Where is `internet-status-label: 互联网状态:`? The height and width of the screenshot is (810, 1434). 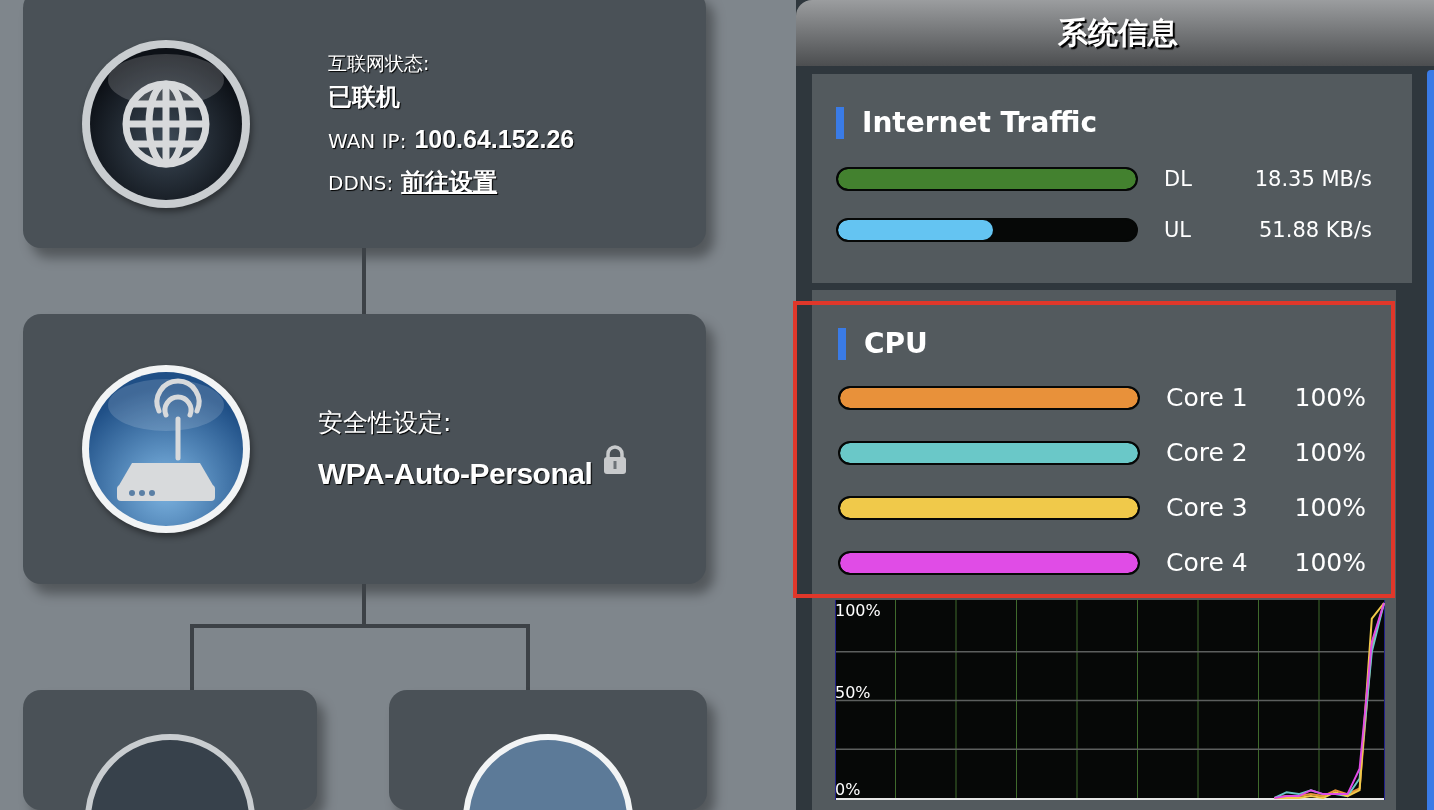
internet-status-label: 互联网状态: is located at coordinates (379, 63).